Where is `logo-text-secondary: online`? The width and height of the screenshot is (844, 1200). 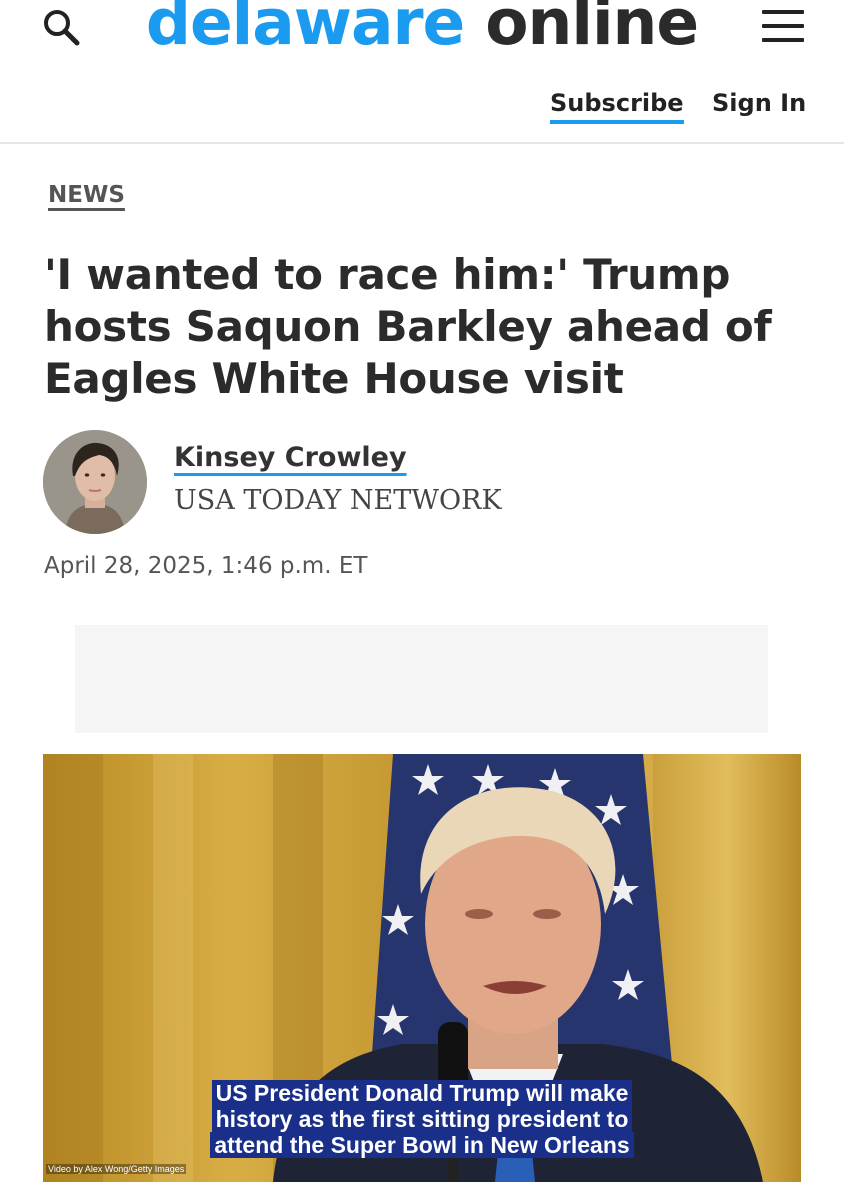
logo-text-secondary: online is located at coordinates (592, 29).